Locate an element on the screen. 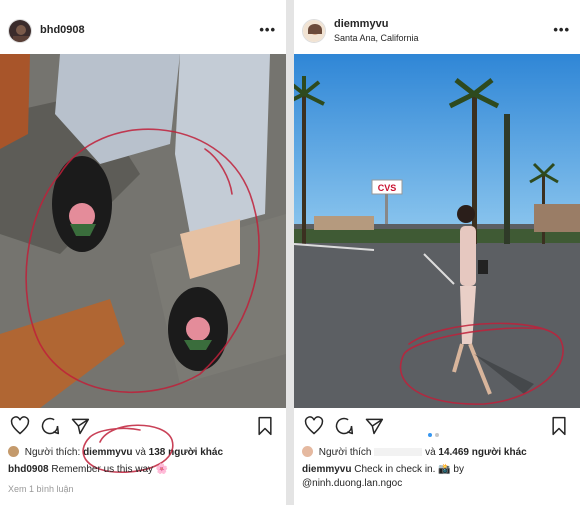  carousel-dot is located at coordinates (437, 435).